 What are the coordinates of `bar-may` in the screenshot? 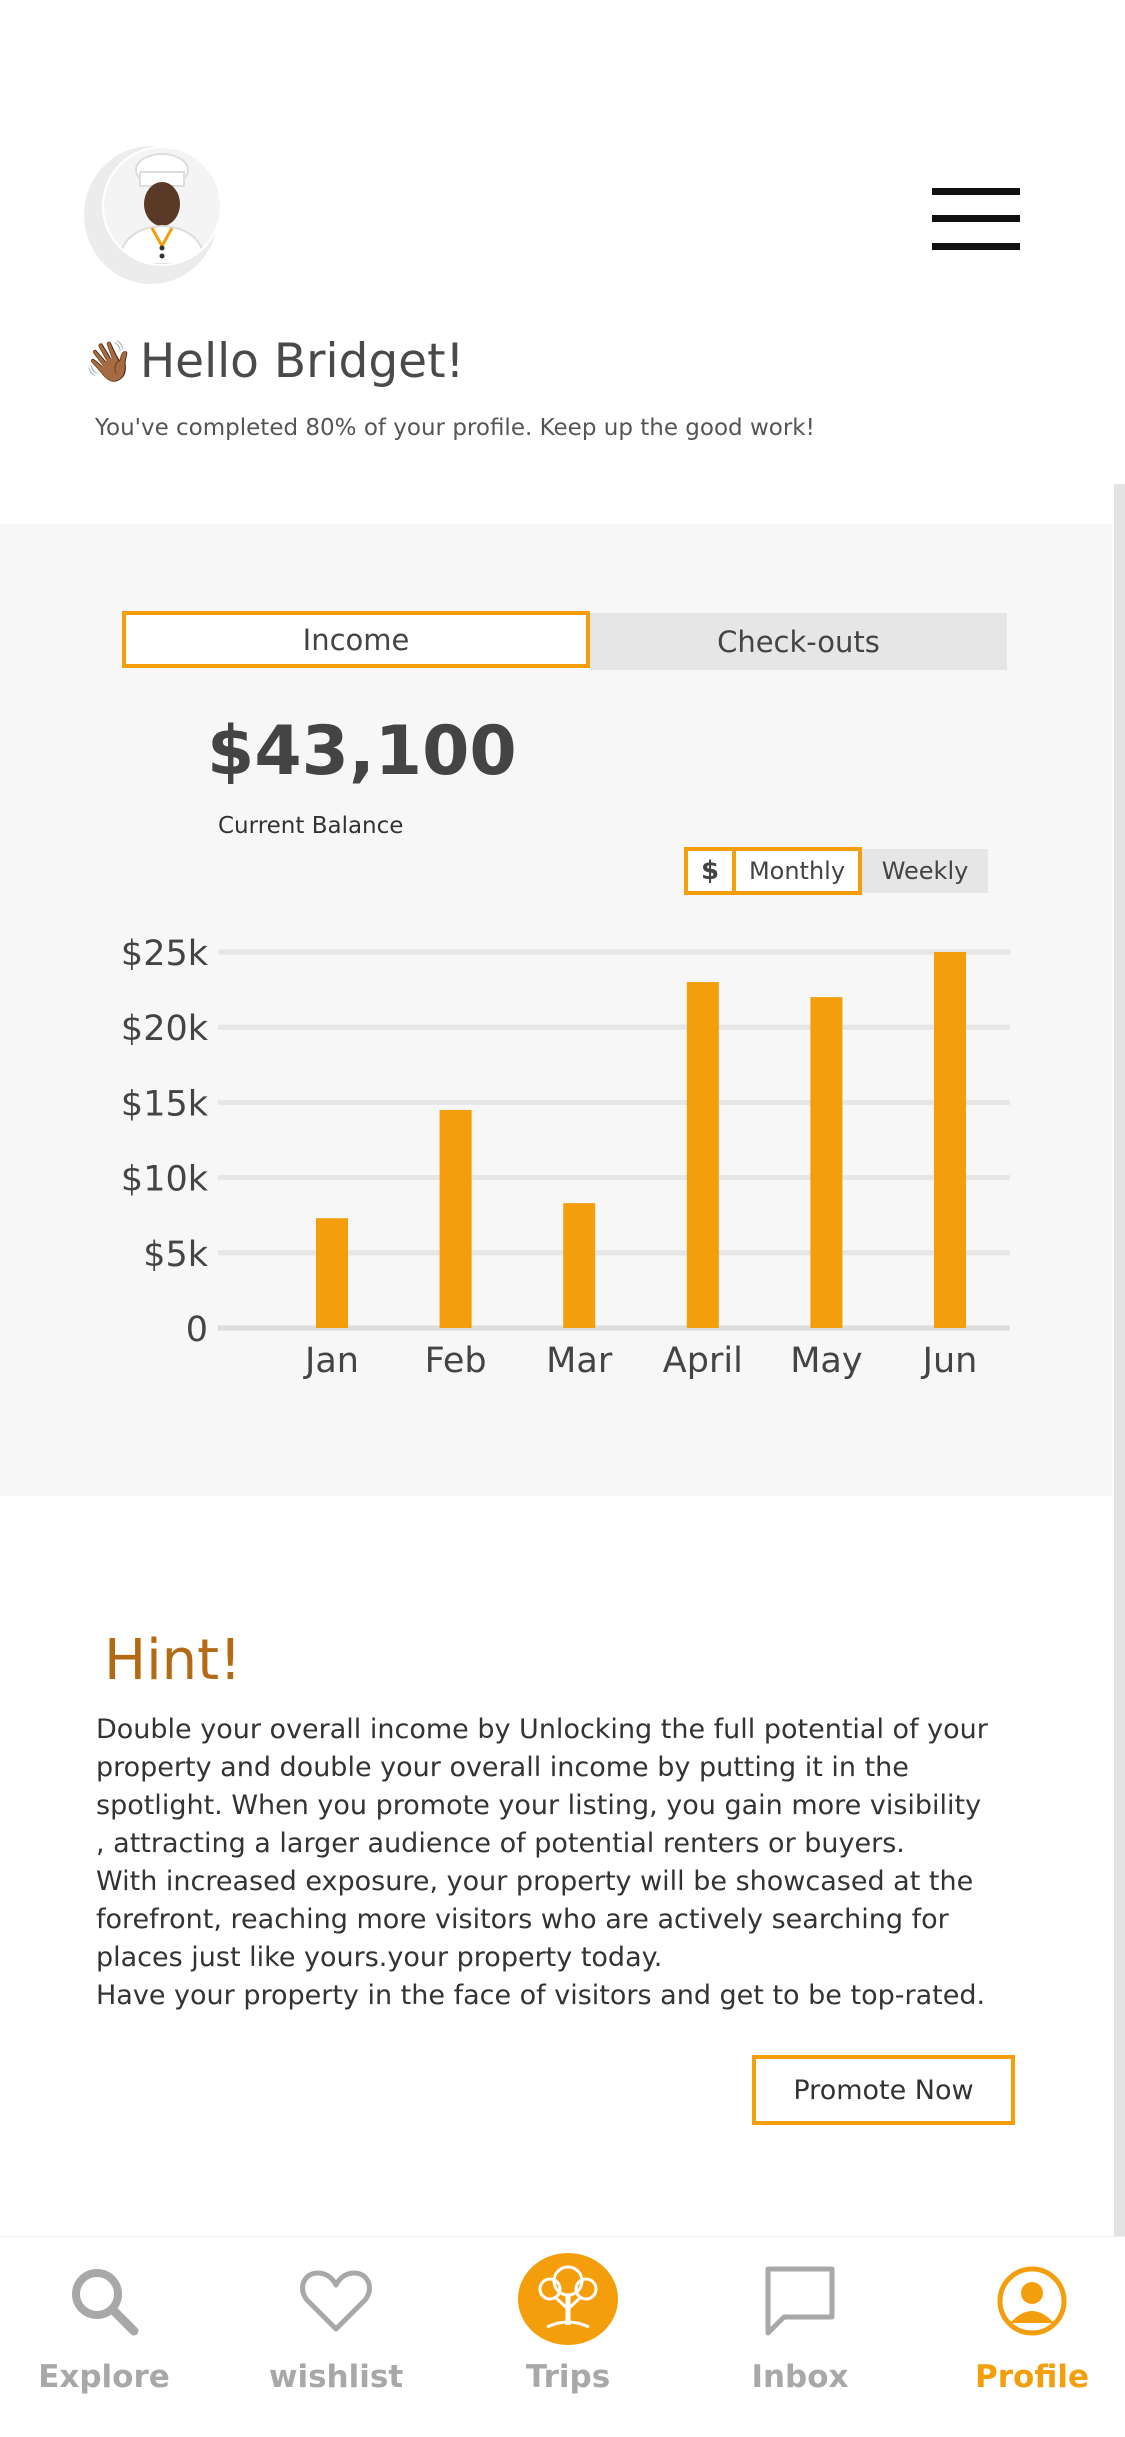 It's located at (826, 1162).